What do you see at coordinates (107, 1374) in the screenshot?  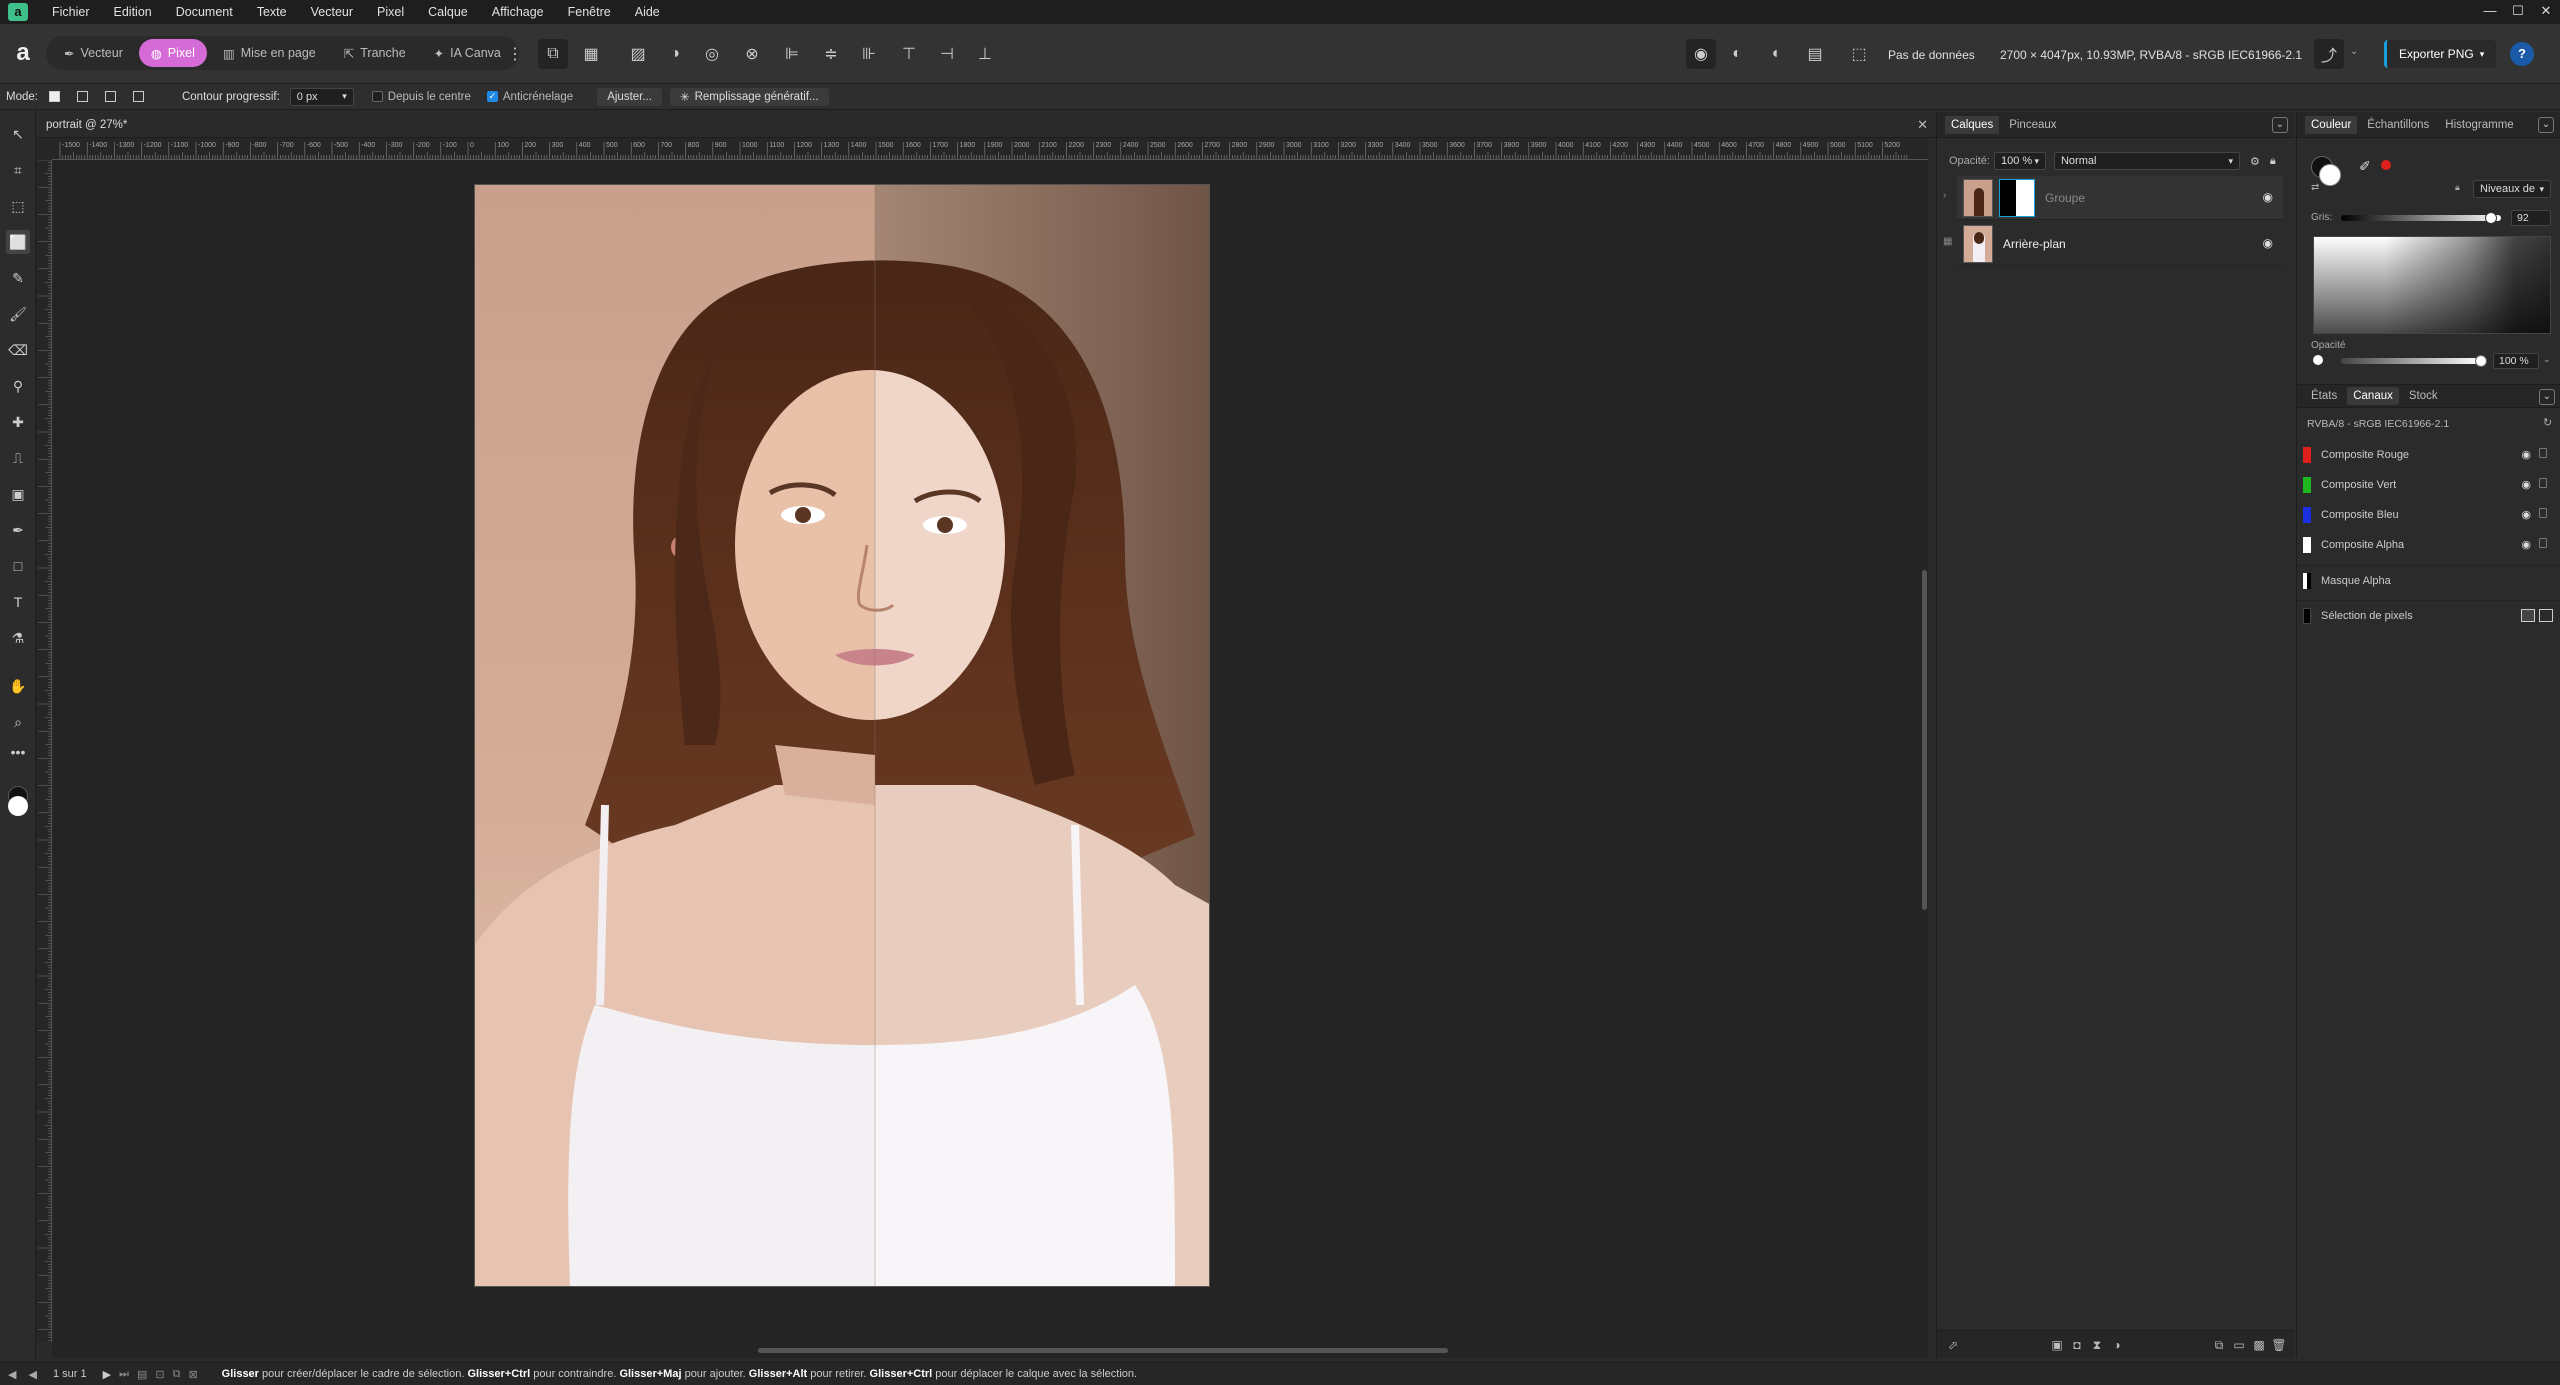 I see `next-page-icon: ▶` at bounding box center [107, 1374].